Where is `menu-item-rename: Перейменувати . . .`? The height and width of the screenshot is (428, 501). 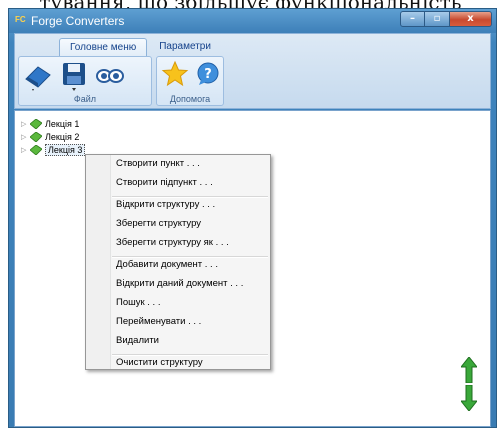
menu-item-rename: Перейменувати . . . is located at coordinates (190, 325).